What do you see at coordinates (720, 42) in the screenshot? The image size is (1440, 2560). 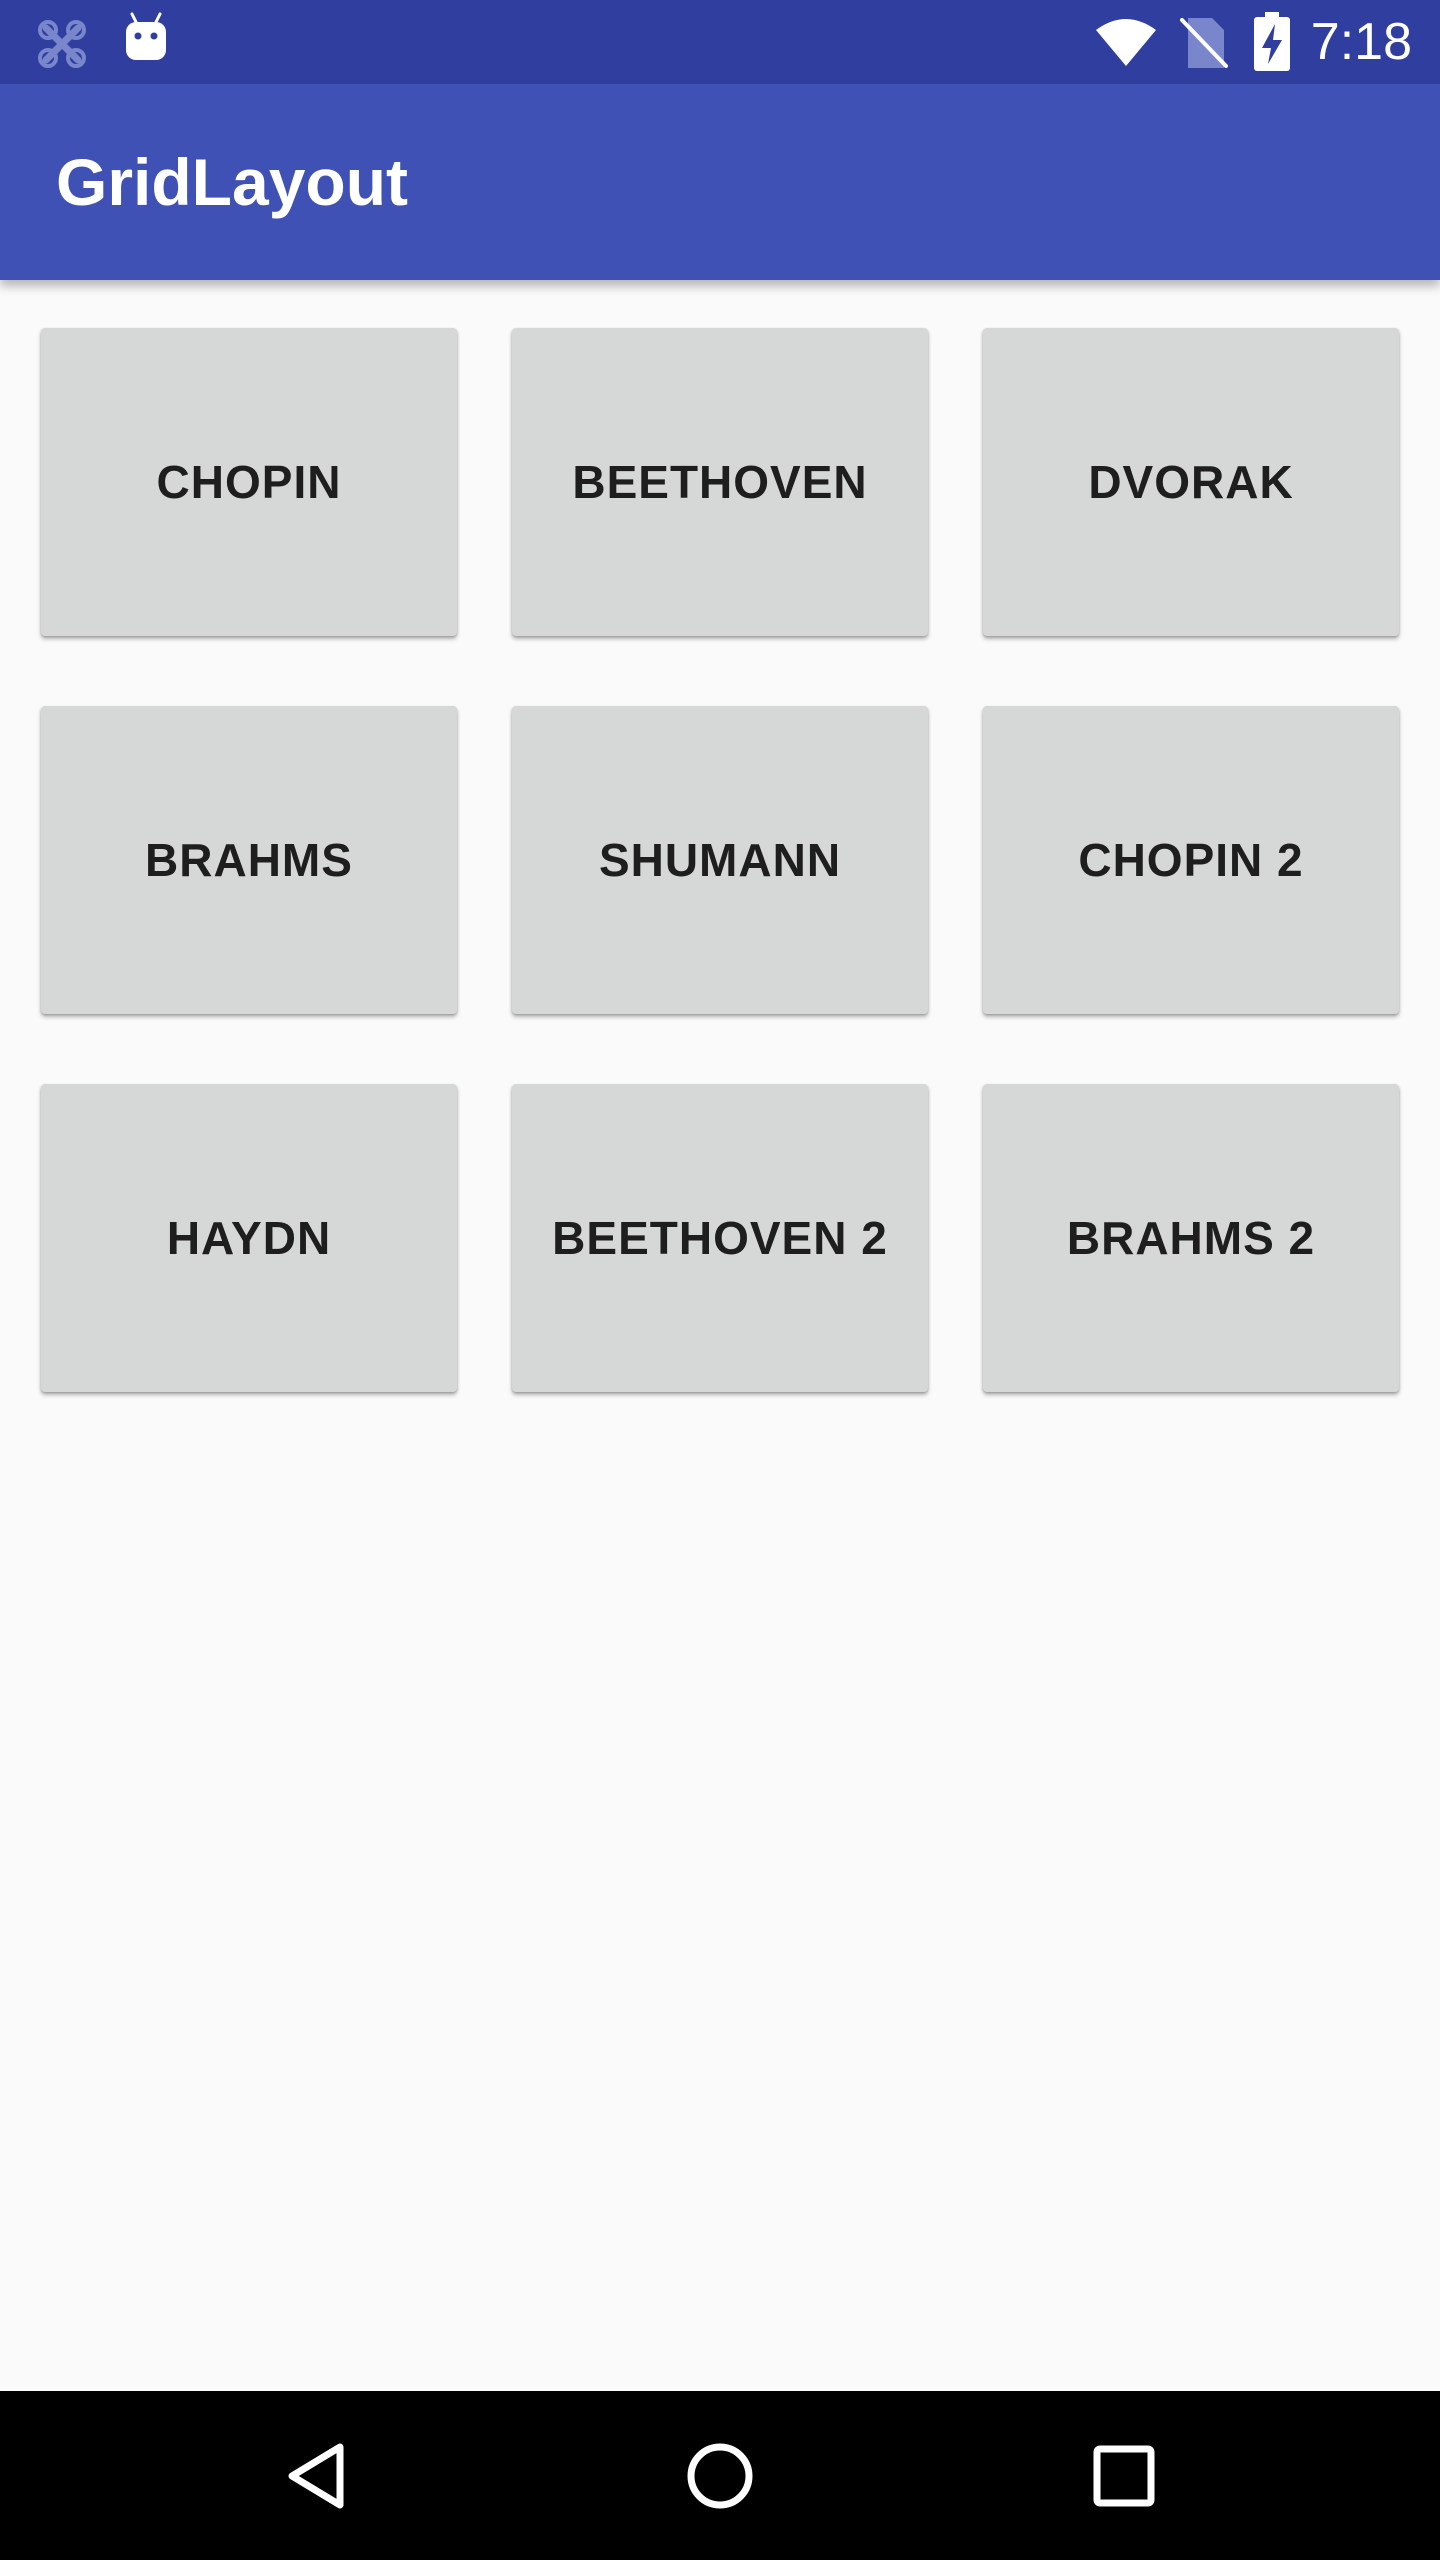 I see `status-bar: 7:18` at bounding box center [720, 42].